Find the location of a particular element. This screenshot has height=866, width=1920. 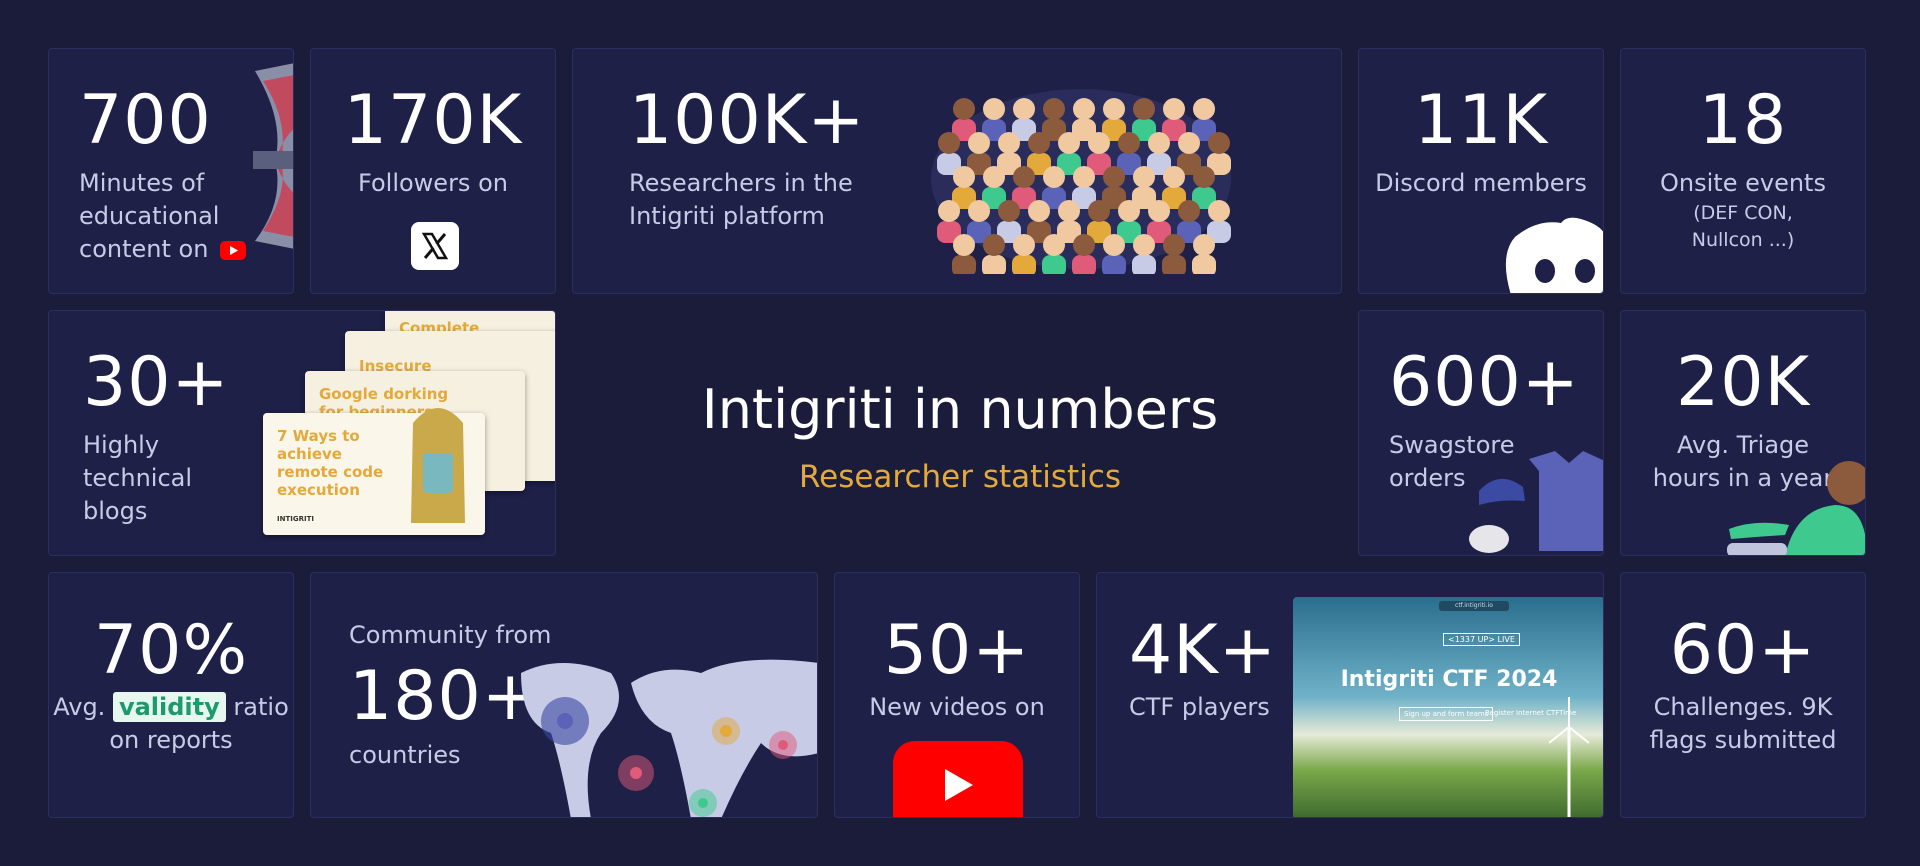

card-brand: INTIGRITI is located at coordinates (295, 519).